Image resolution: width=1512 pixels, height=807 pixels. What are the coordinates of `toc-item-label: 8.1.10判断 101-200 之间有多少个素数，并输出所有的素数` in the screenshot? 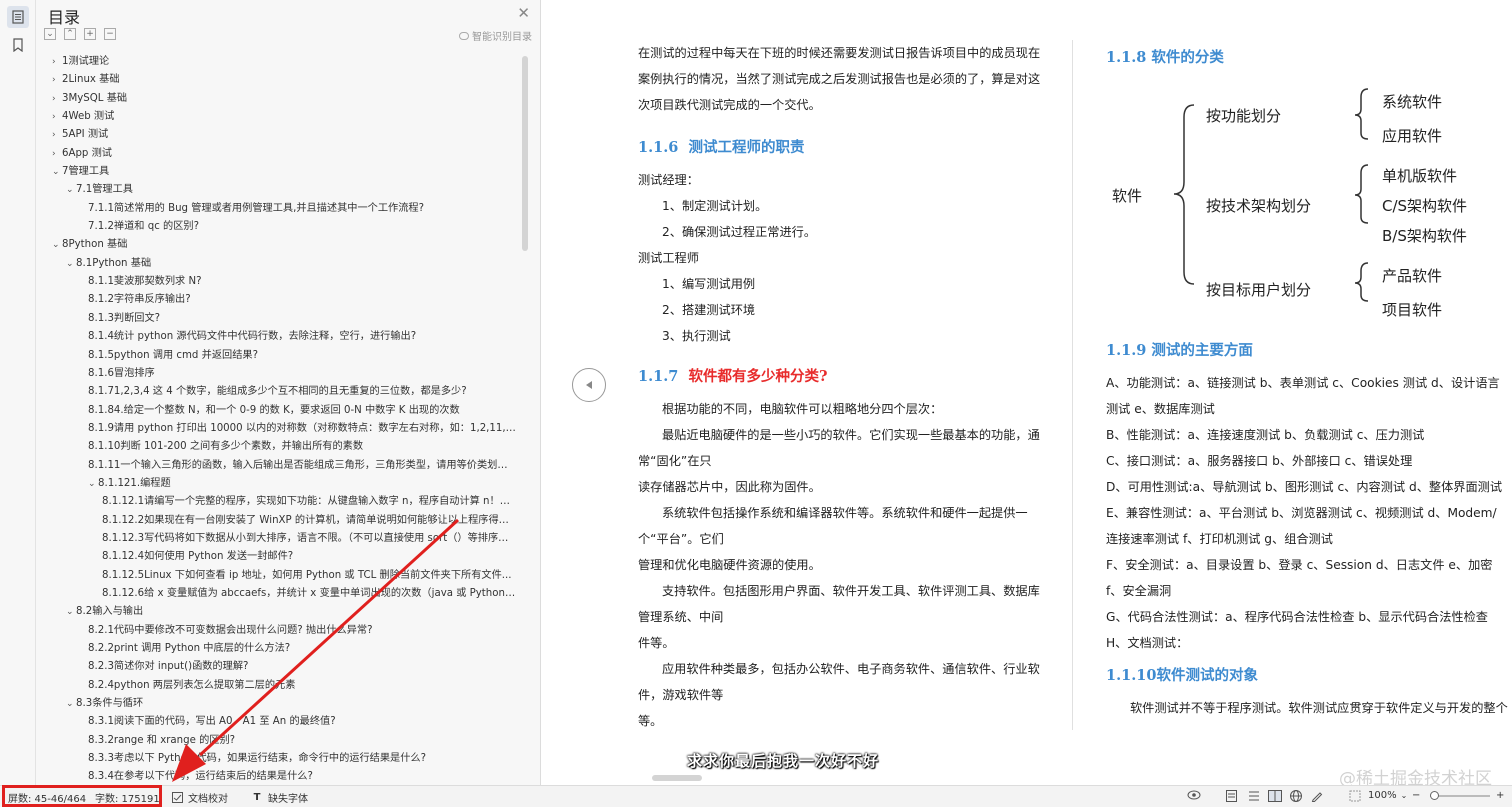 It's located at (226, 447).